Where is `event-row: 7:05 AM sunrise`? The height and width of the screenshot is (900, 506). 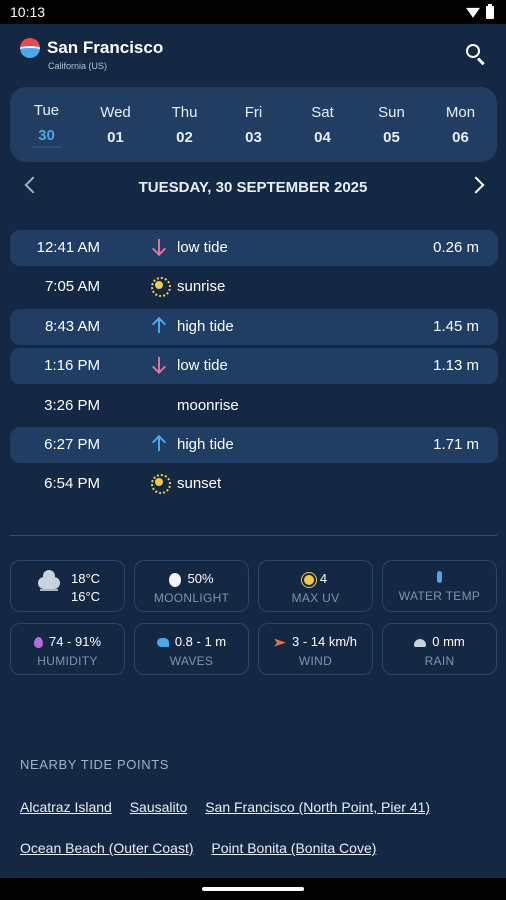 event-row: 7:05 AM sunrise is located at coordinates (254, 287).